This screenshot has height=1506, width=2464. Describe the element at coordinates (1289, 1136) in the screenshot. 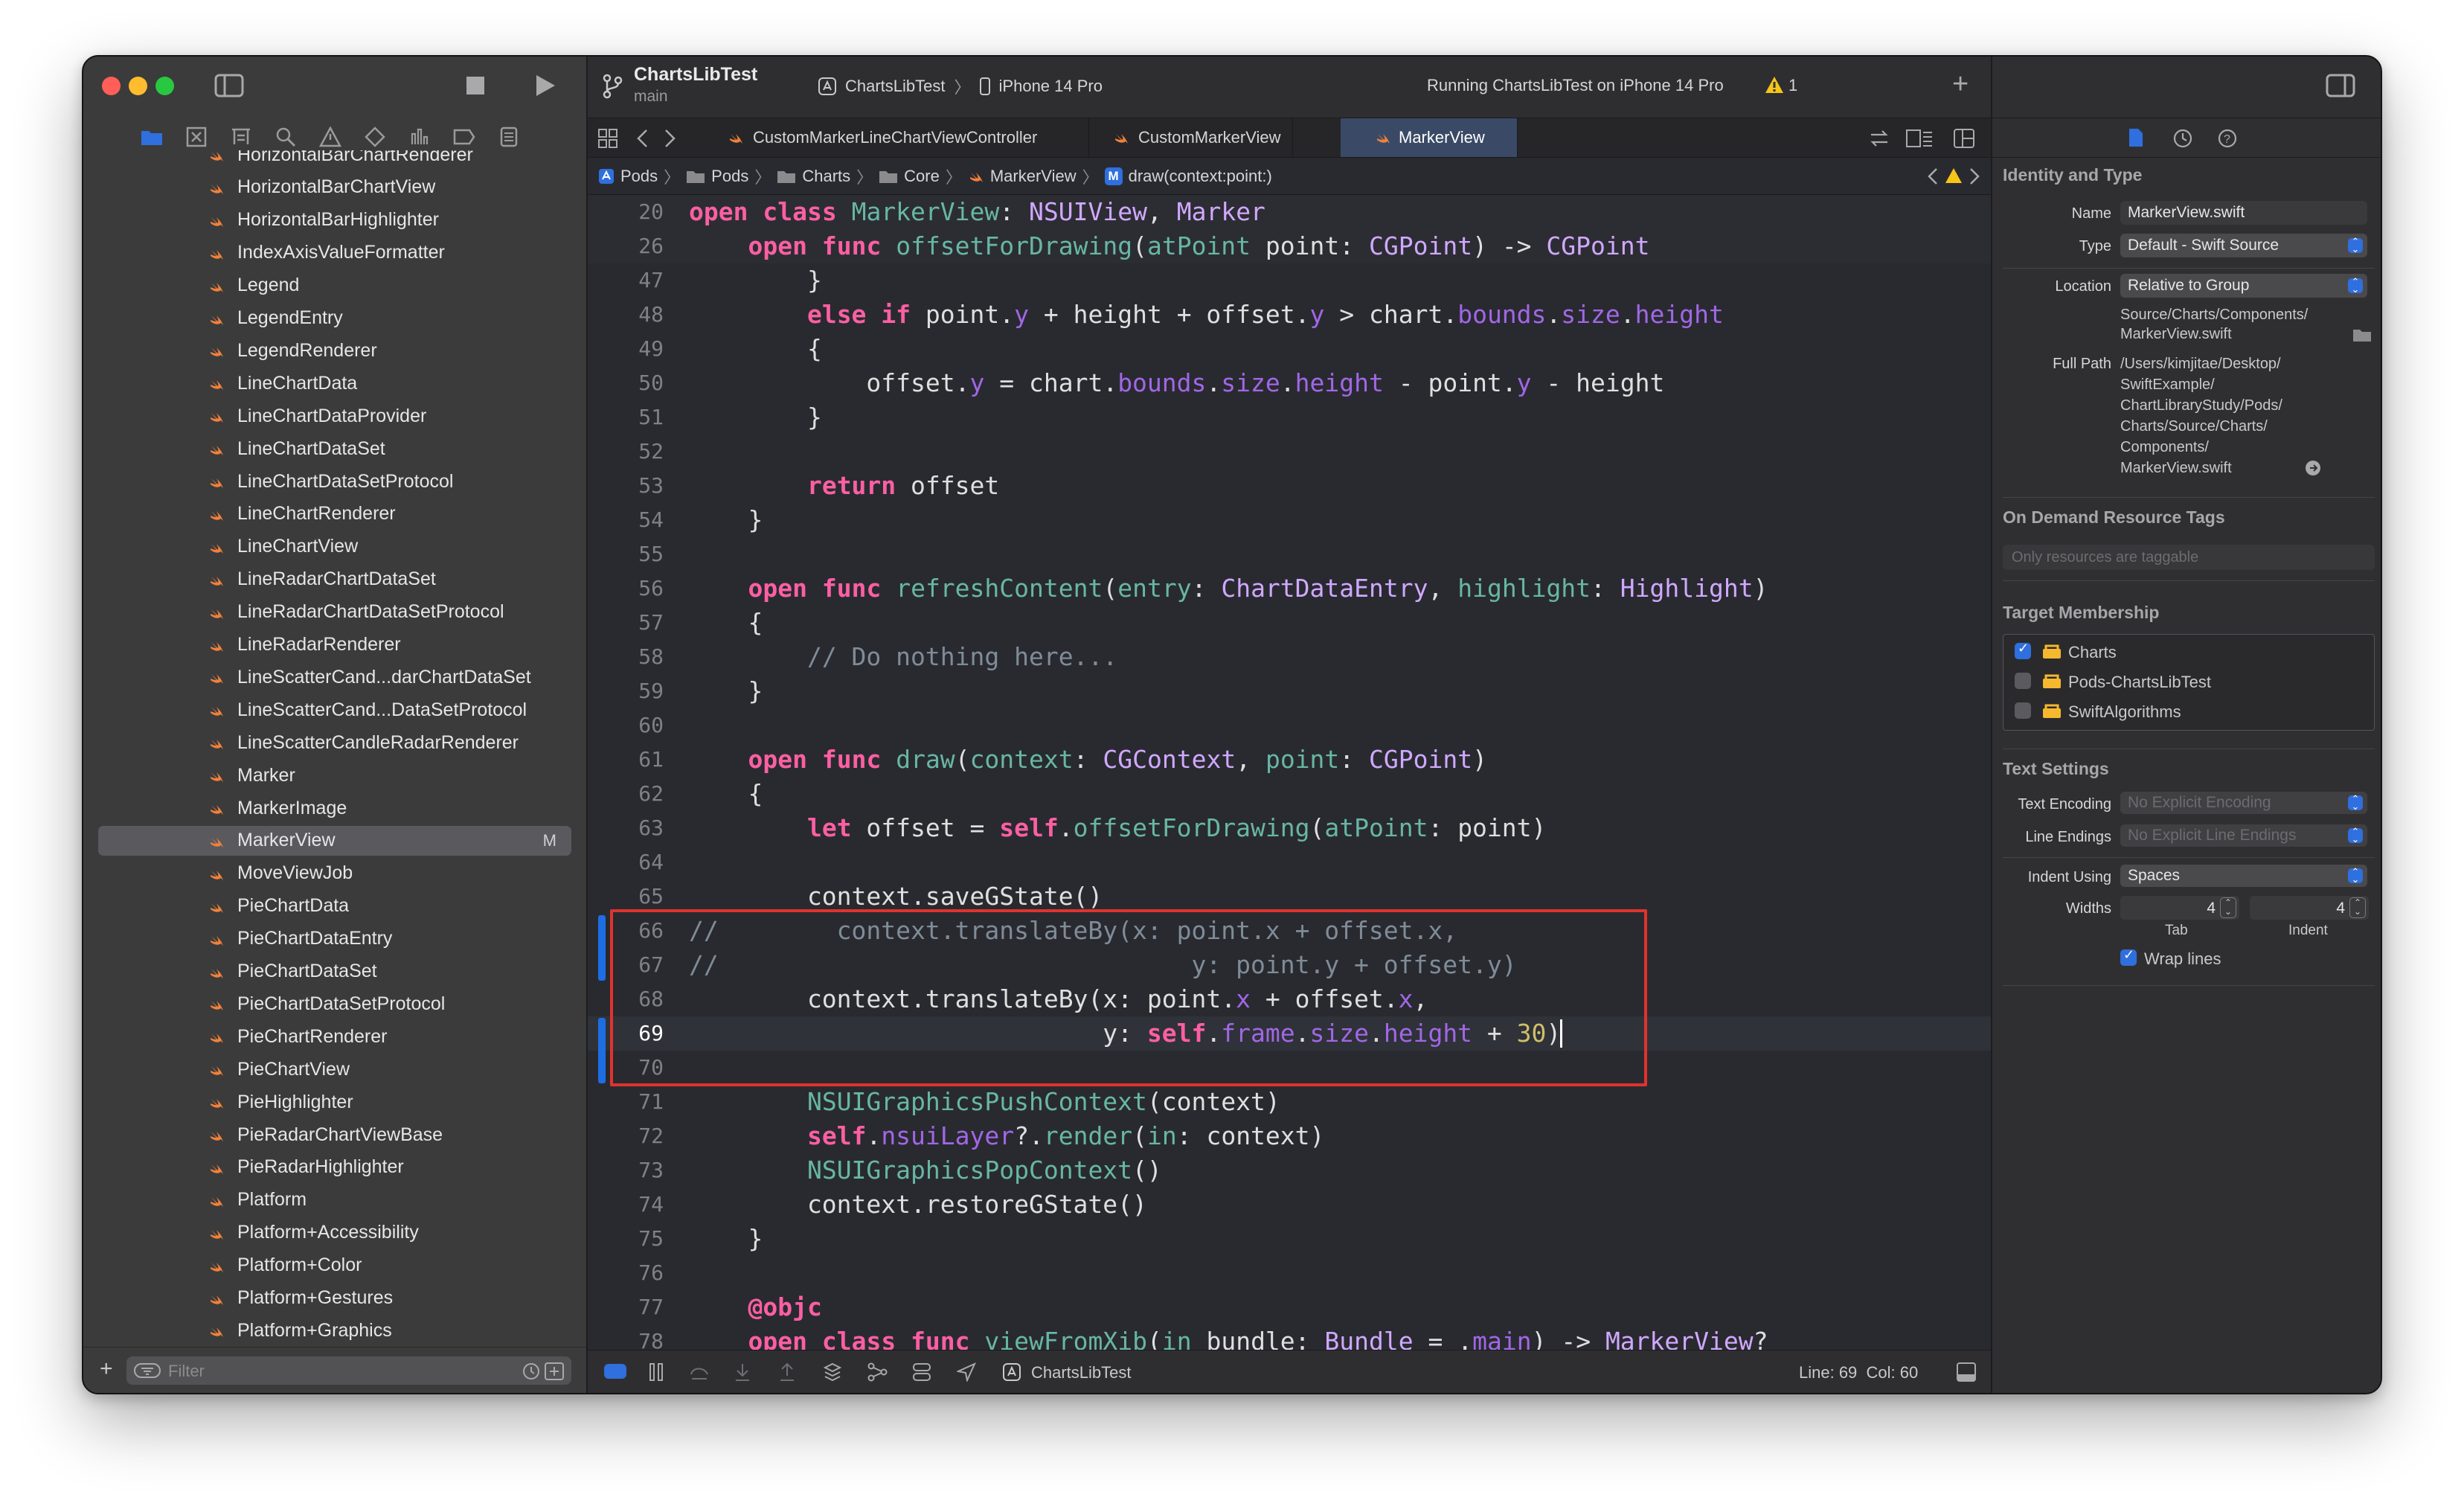

I see `code-line: 72 self.nsuiLayer?.render(in: context)` at that location.